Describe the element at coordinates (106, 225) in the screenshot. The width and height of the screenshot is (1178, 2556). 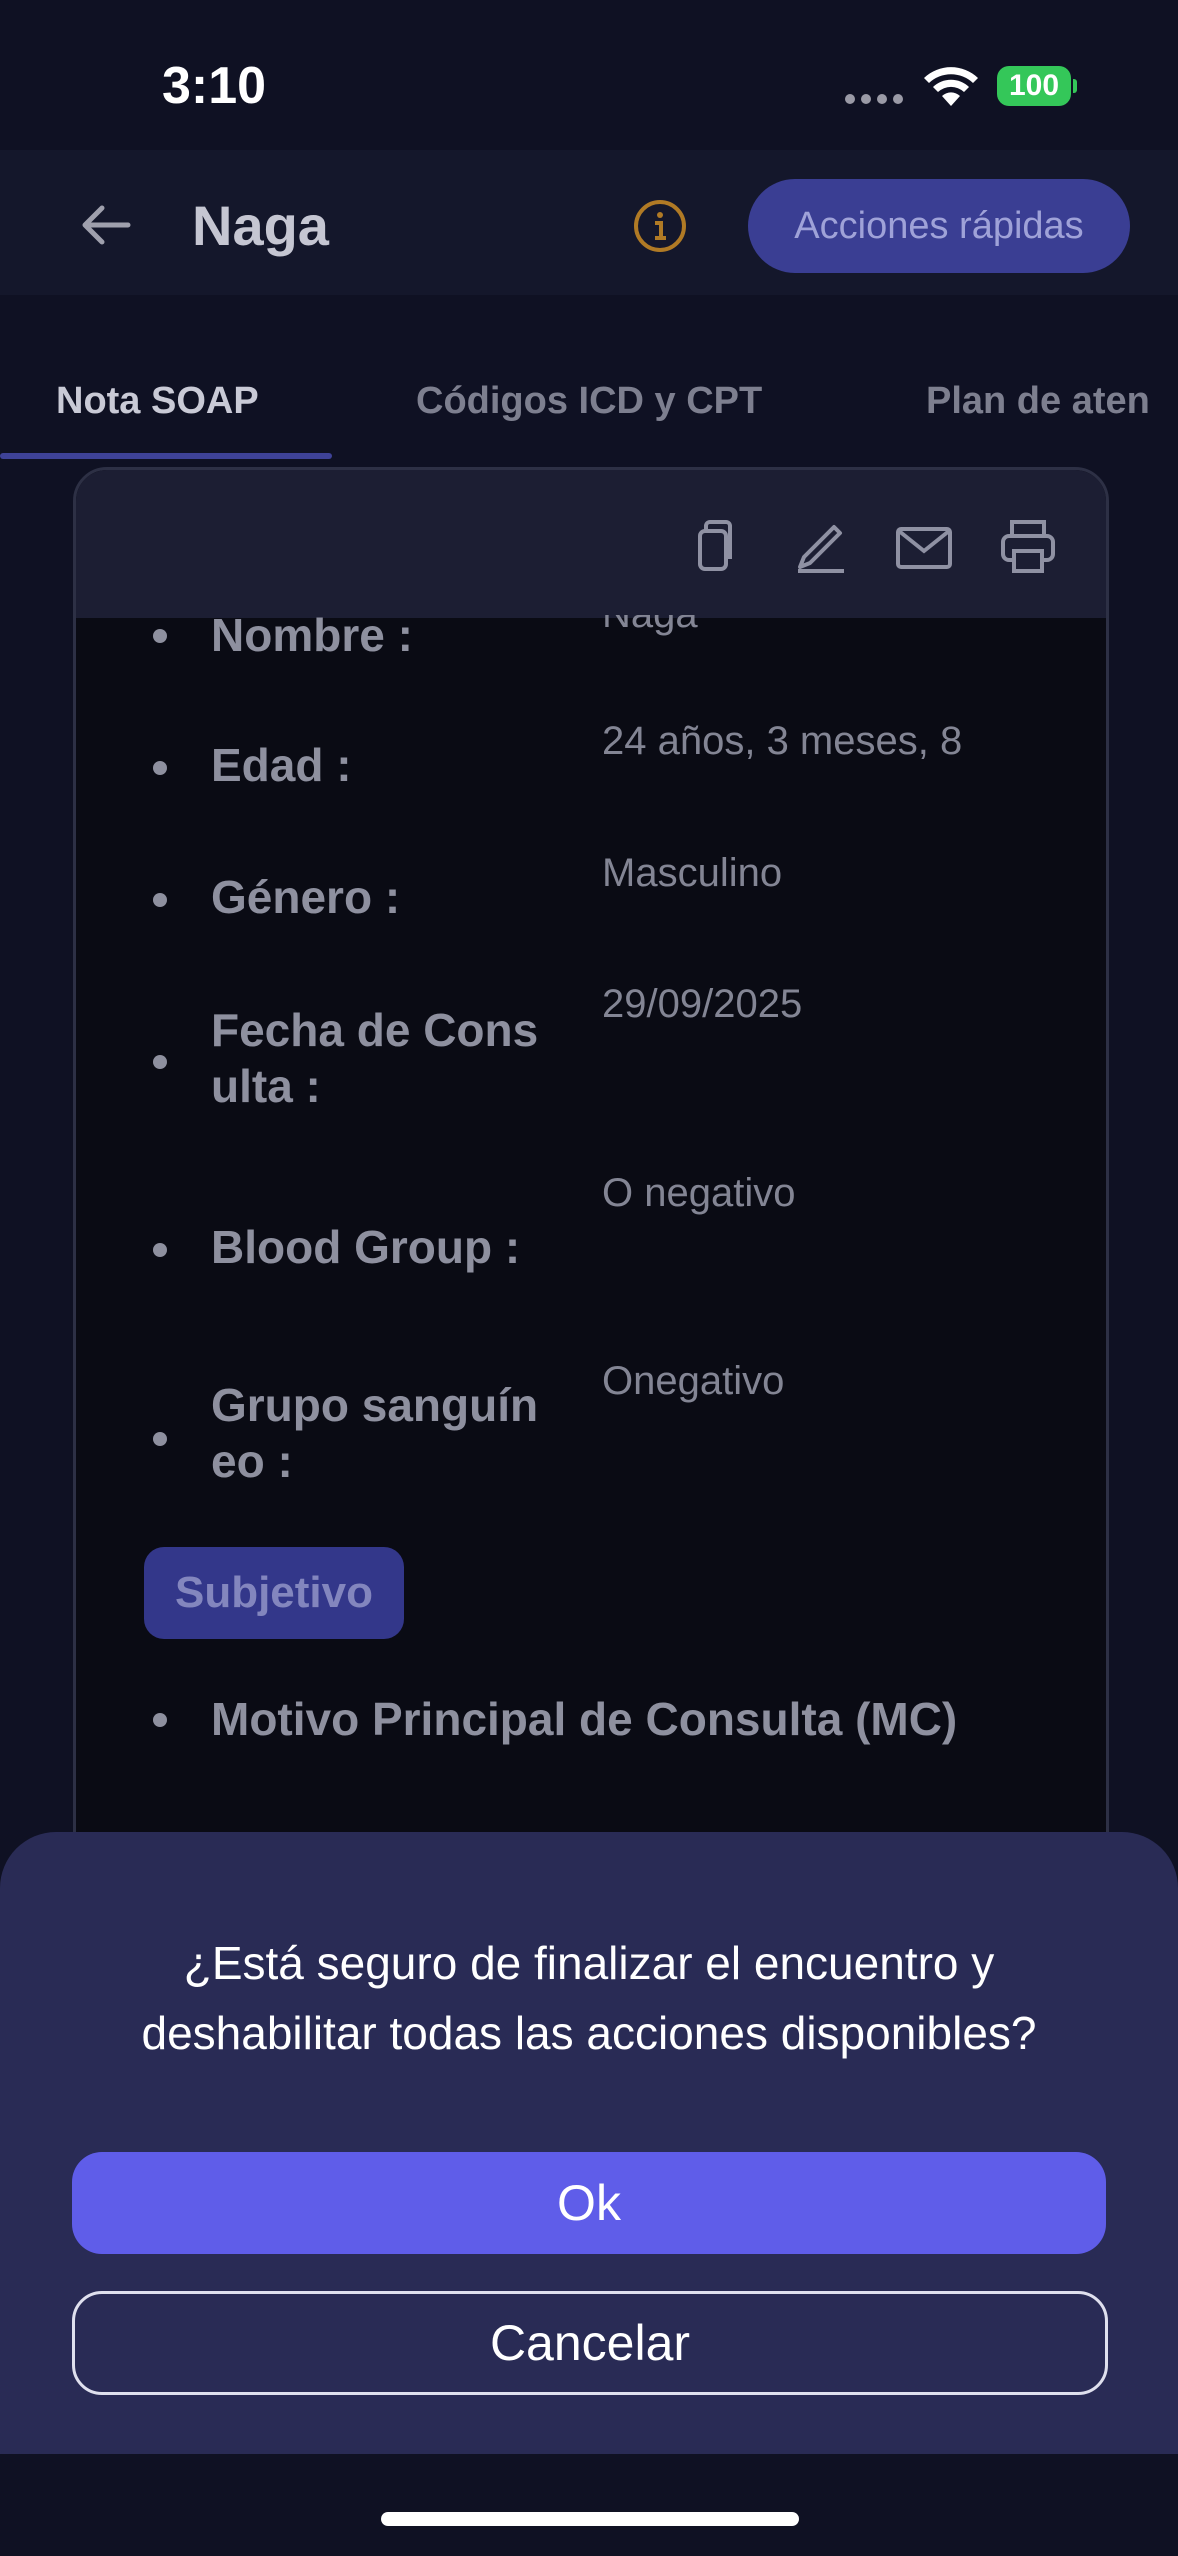
I see `back-arrow-icon` at that location.